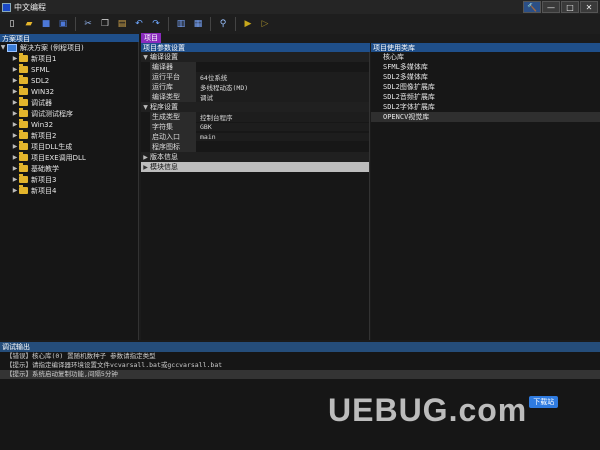 This screenshot has height=450, width=600. Describe the element at coordinates (265, 24) in the screenshot. I see `step-icon: ▷` at that location.